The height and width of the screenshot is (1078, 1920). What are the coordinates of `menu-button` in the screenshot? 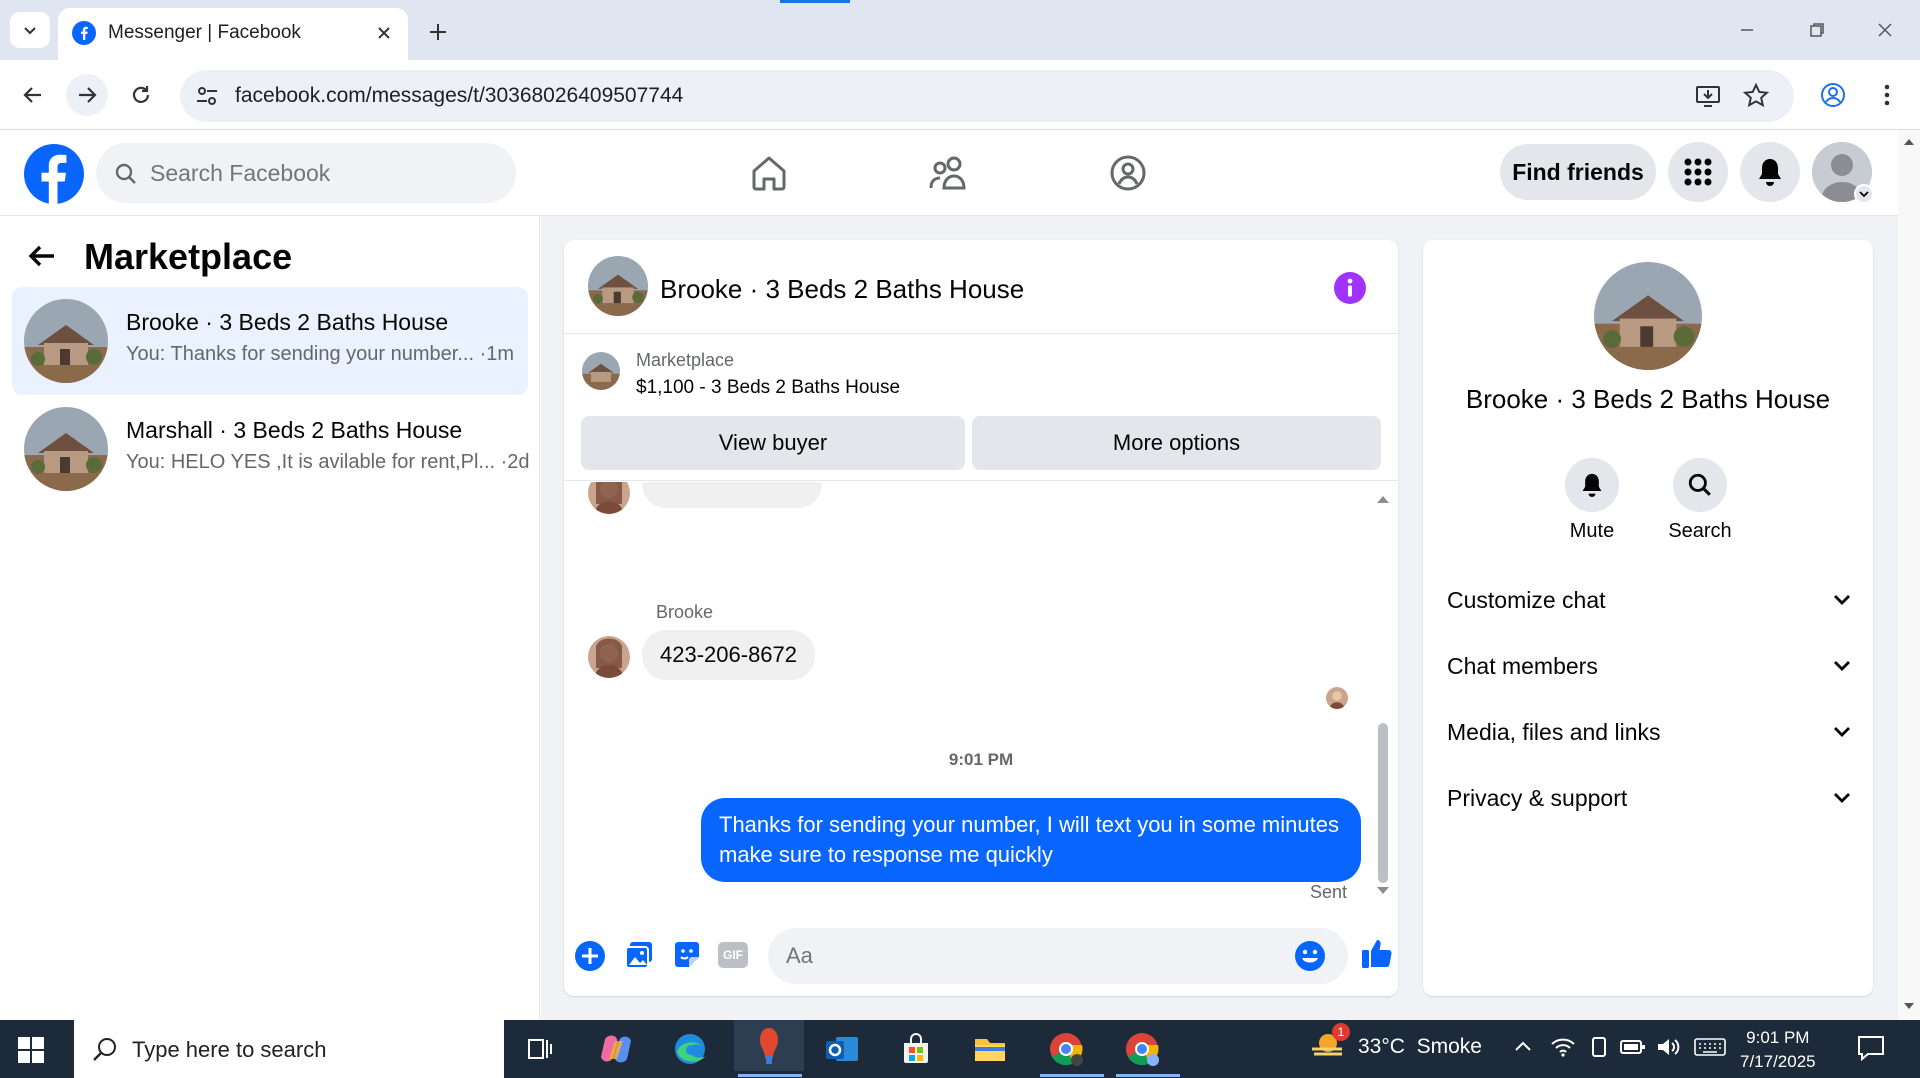 It's located at (1698, 172).